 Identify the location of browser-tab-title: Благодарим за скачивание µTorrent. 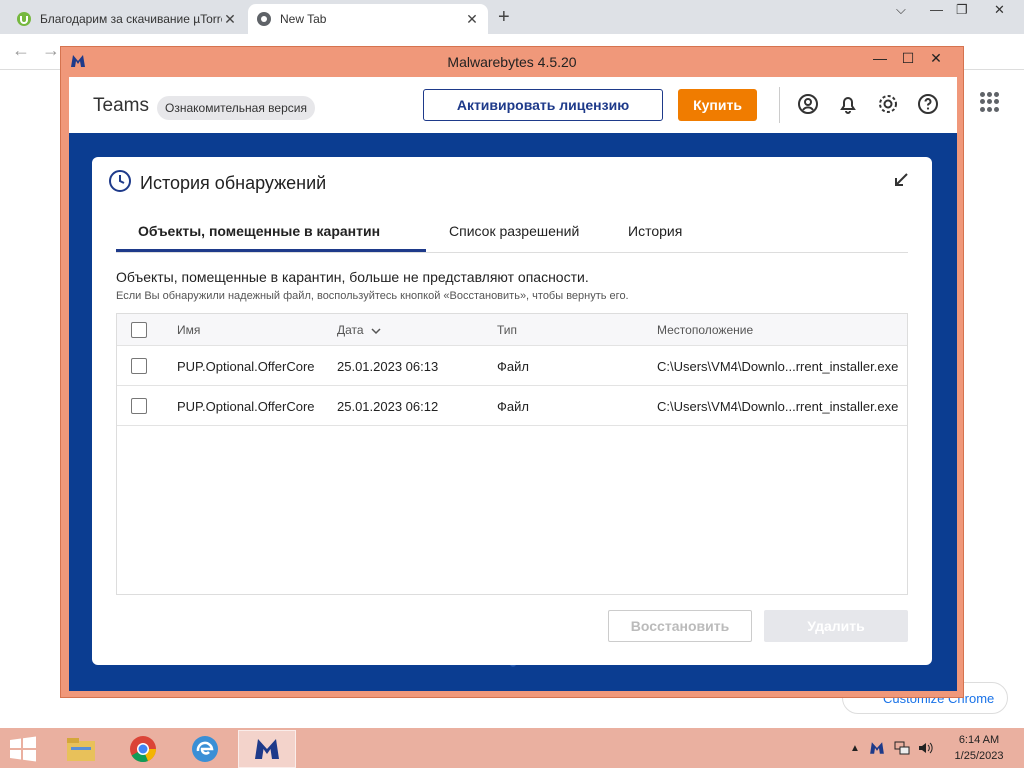
(131, 19).